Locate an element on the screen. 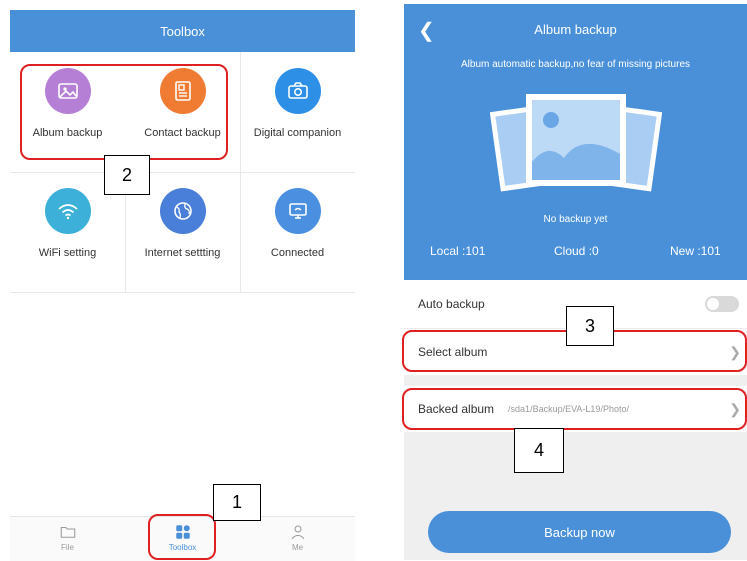 The width and height of the screenshot is (747, 561). toggle-knob is located at coordinates (713, 304).